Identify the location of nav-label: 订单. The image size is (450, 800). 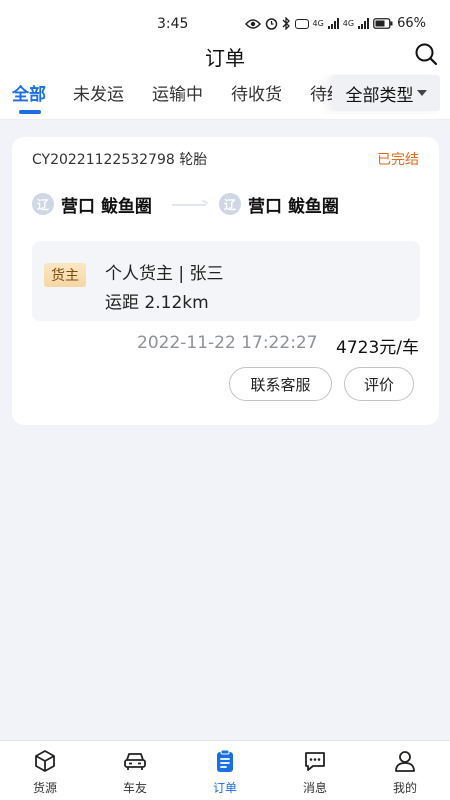
(224, 788).